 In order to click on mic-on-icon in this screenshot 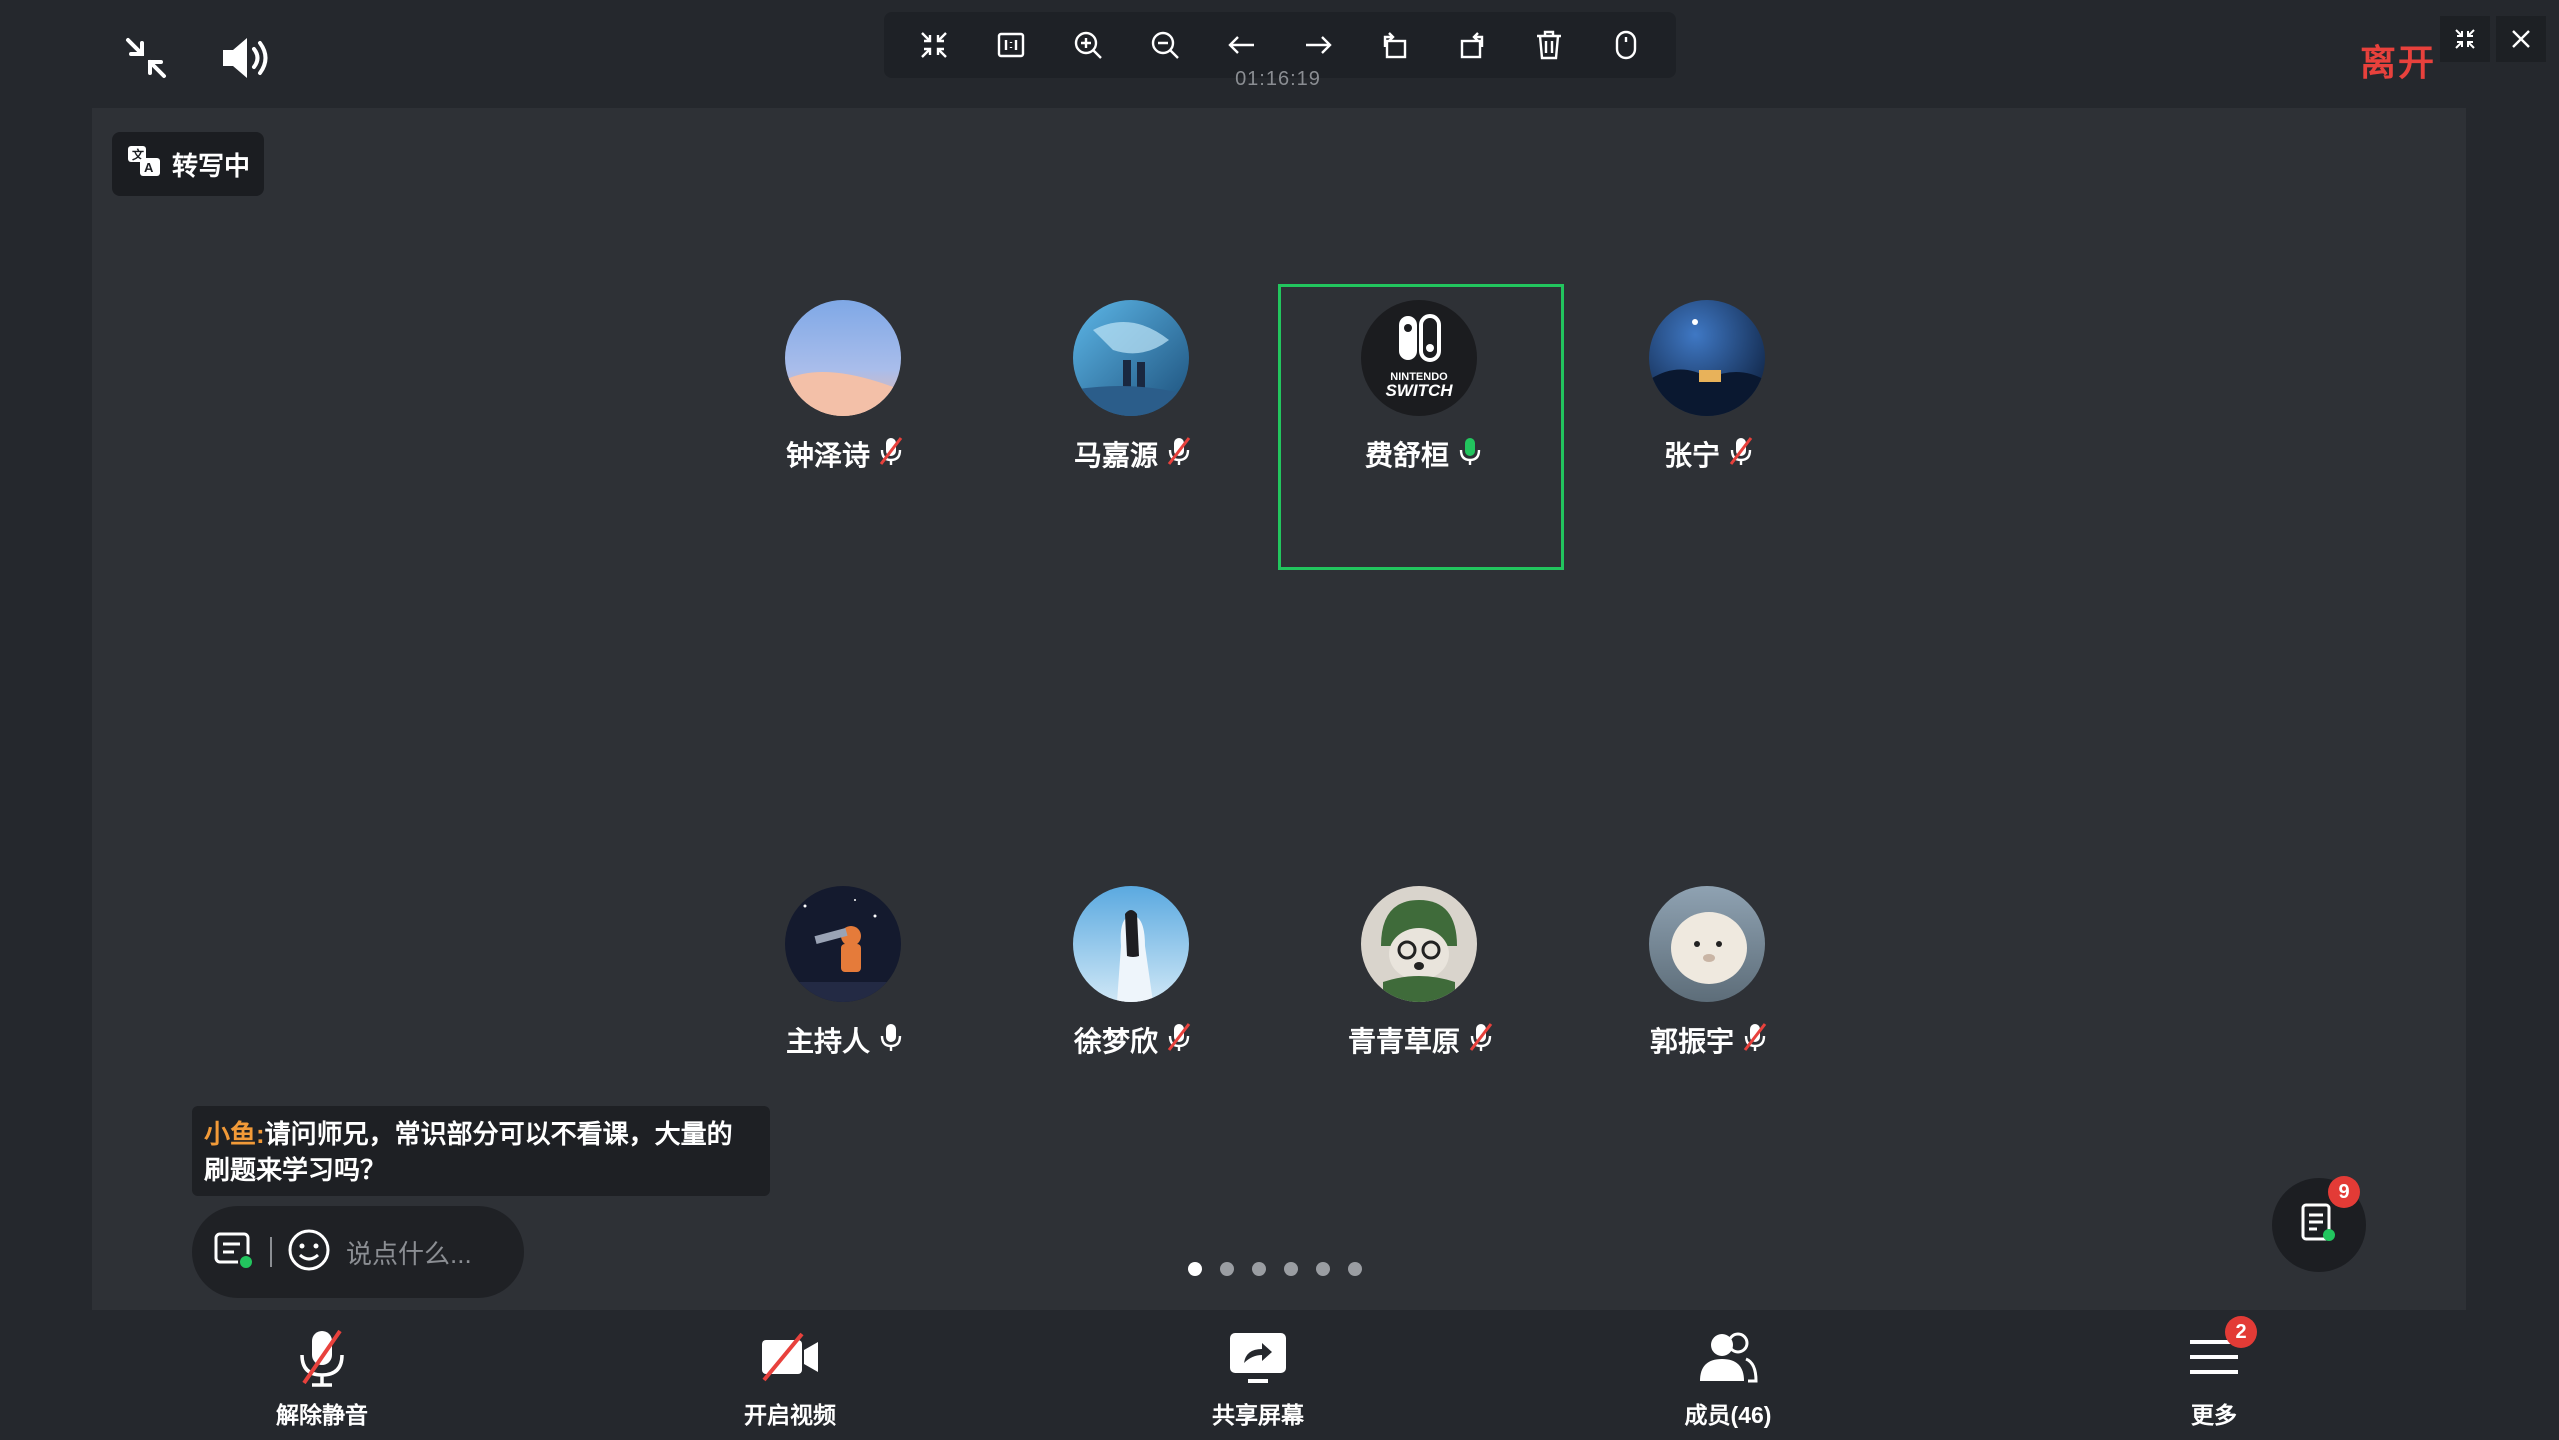, I will do `click(891, 1040)`.